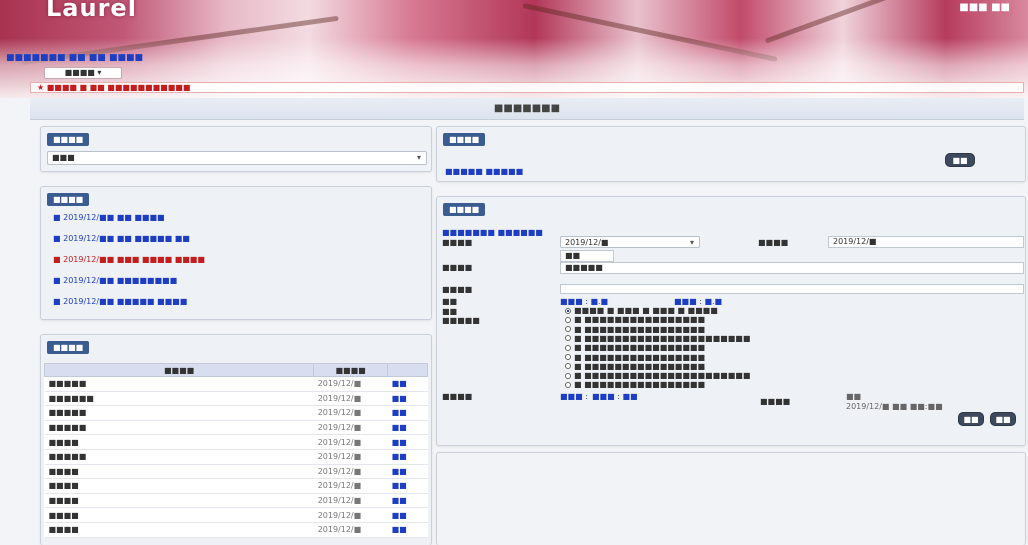 The image size is (1028, 545). I want to click on table-row: ■■■■■■ 2019/12/■ ■■, so click(236, 399).